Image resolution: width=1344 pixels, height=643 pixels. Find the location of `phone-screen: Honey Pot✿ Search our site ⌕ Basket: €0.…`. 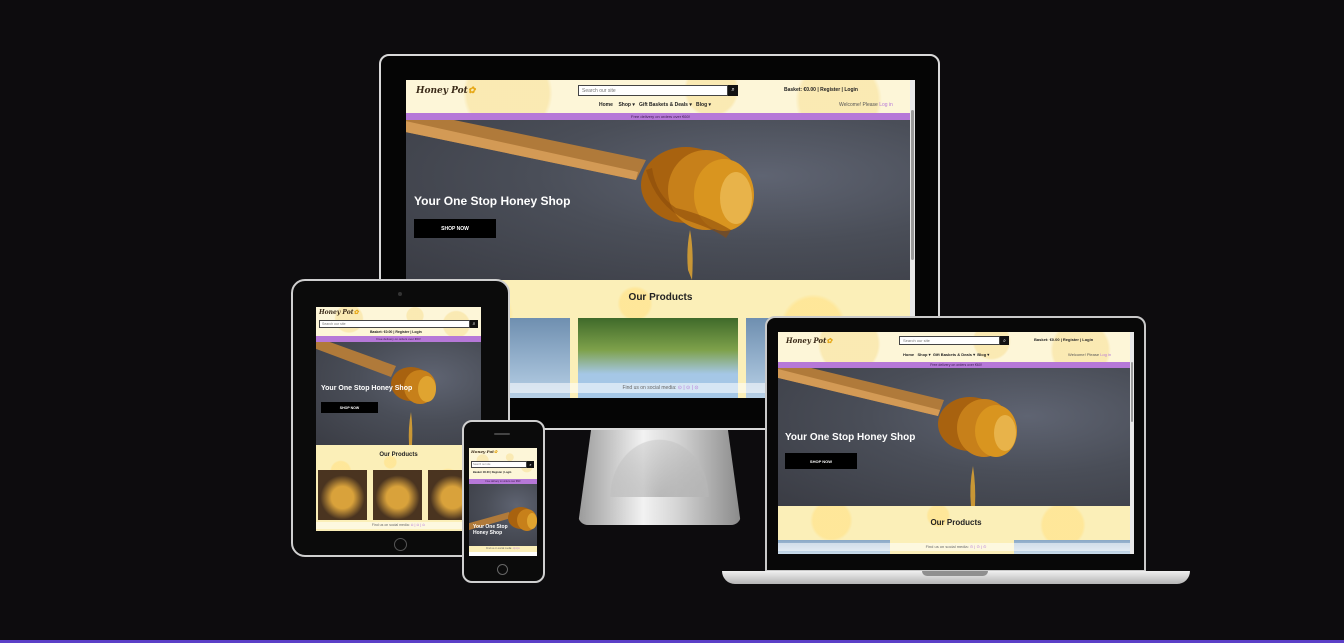

phone-screen: Honey Pot✿ Search our site ⌕ Basket: €0.… is located at coordinates (503, 502).